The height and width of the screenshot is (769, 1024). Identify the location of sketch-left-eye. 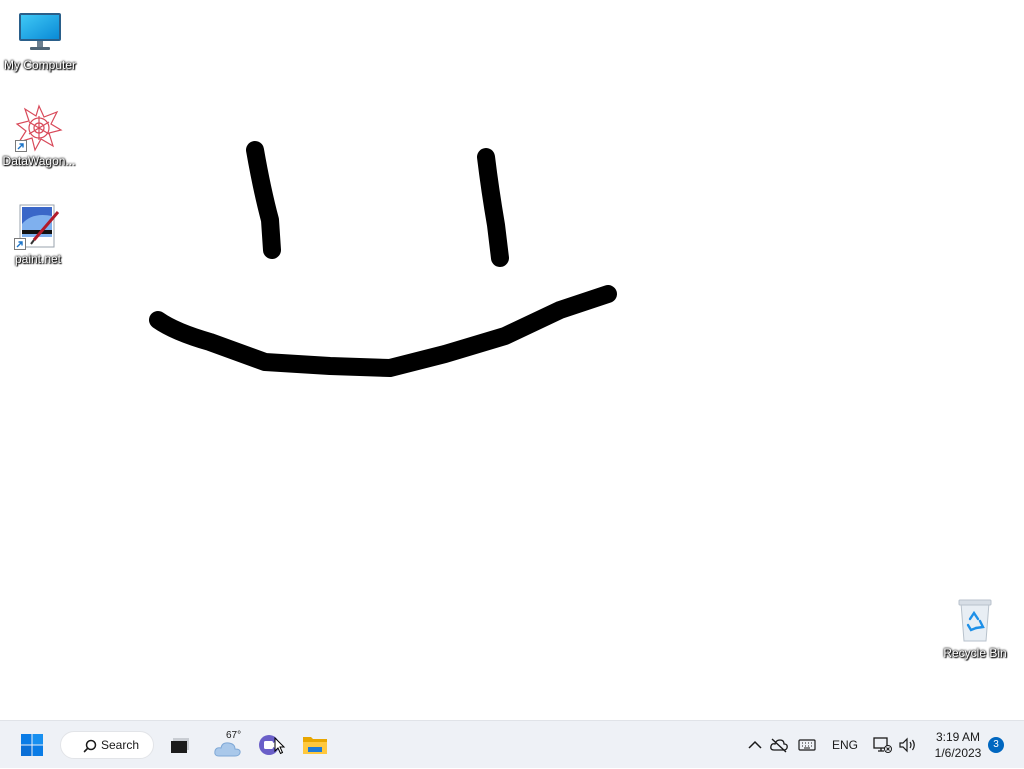
(263, 200).